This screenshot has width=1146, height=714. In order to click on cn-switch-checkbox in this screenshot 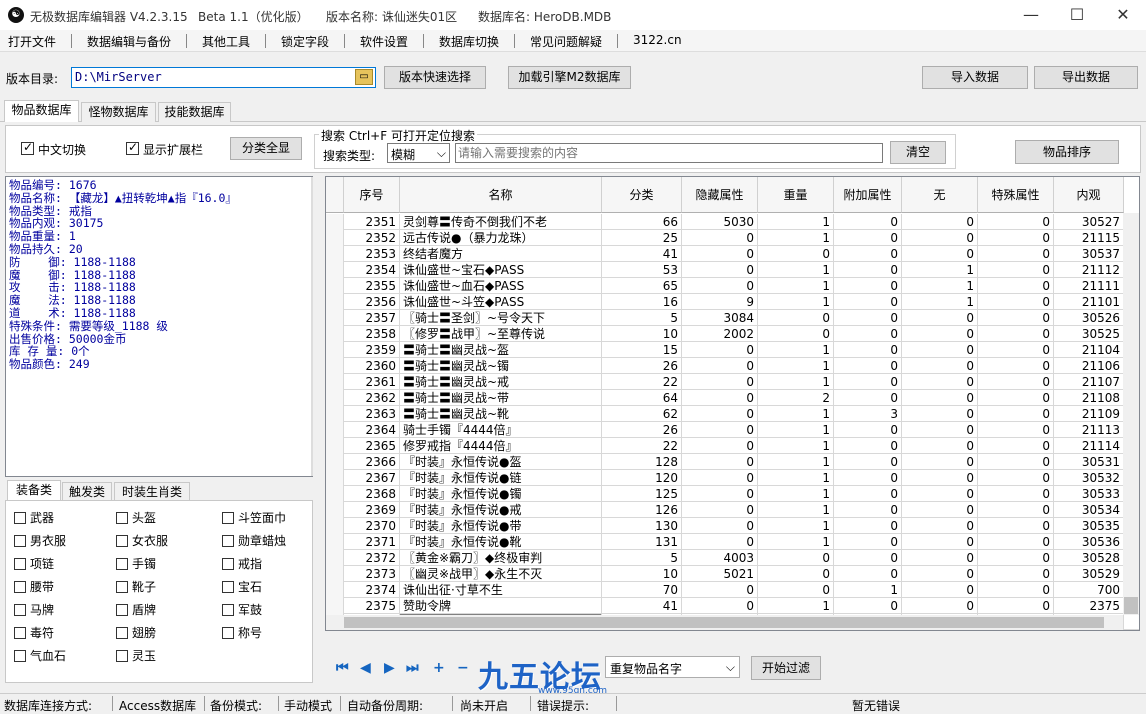, I will do `click(27, 147)`.